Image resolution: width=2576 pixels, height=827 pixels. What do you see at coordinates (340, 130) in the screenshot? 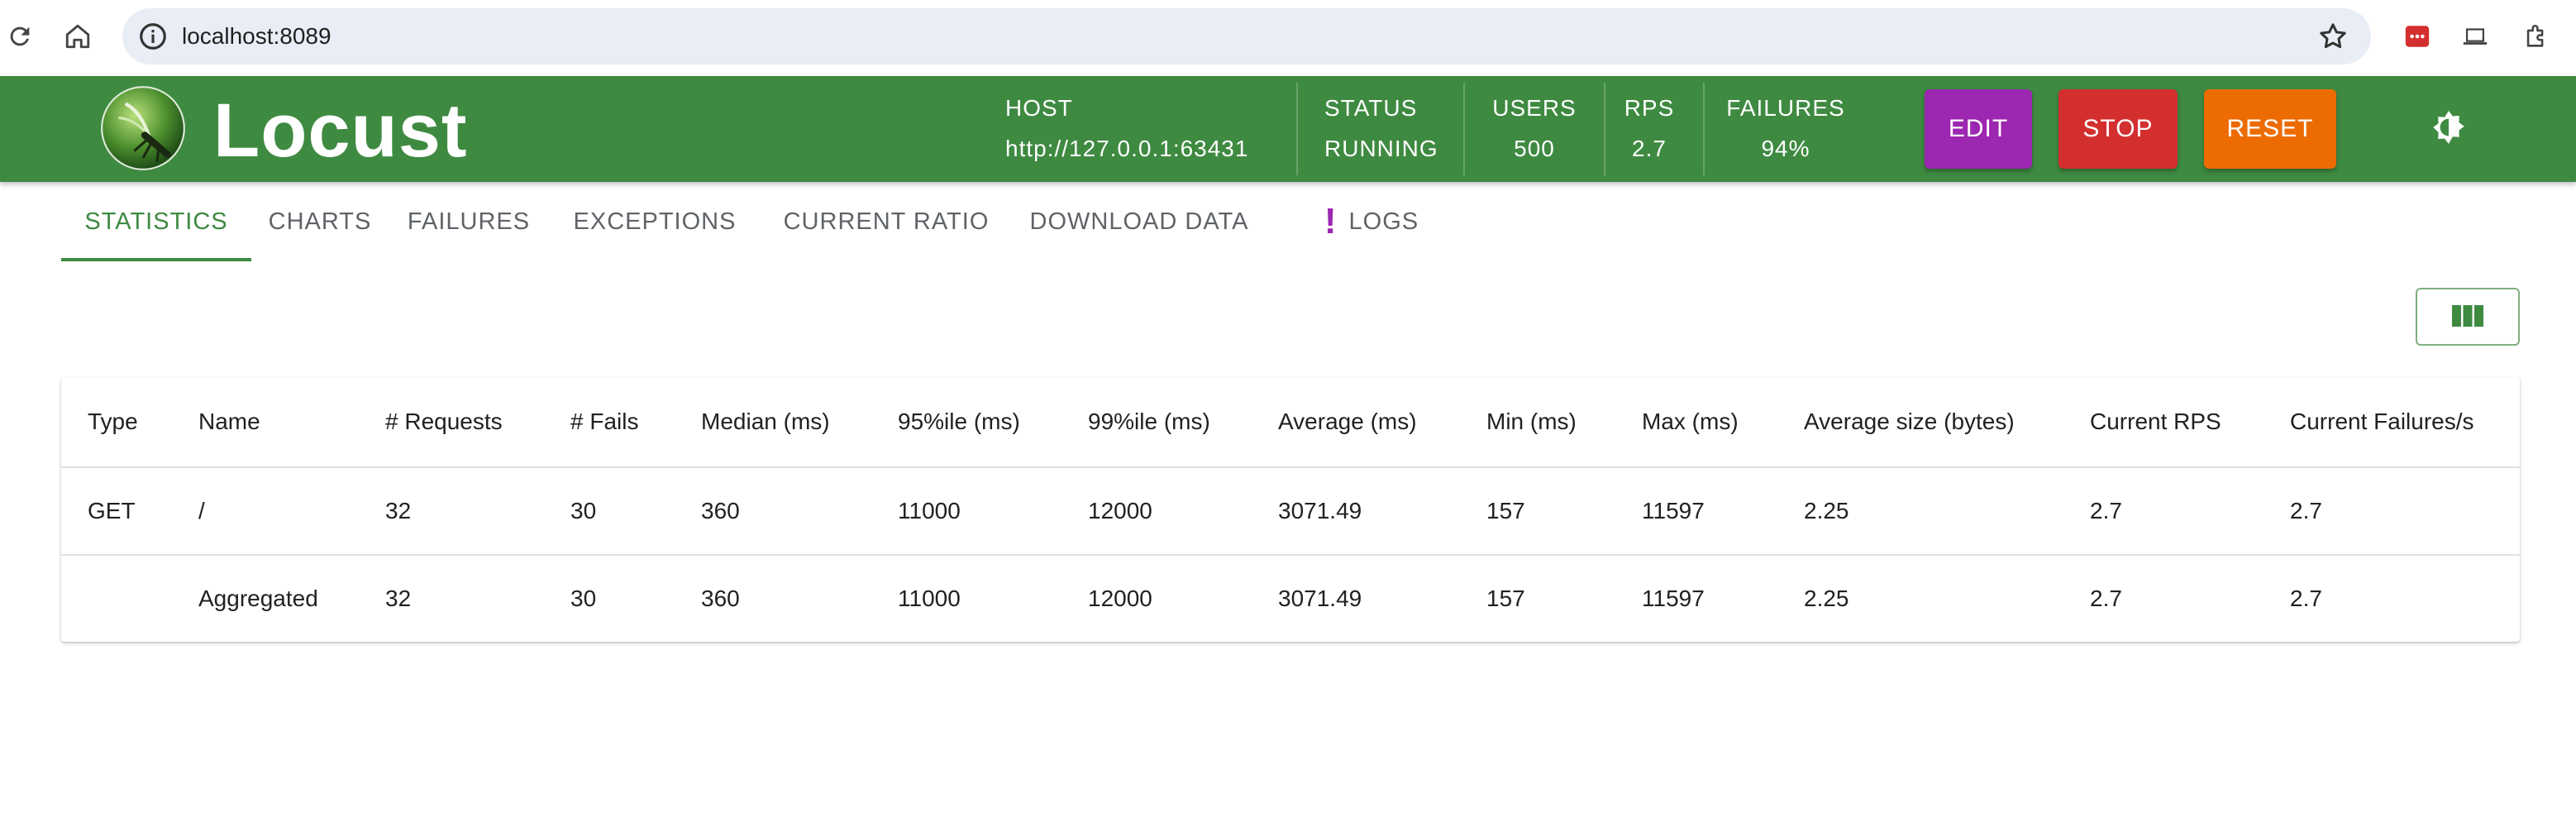
I see `app-title: Locust` at bounding box center [340, 130].